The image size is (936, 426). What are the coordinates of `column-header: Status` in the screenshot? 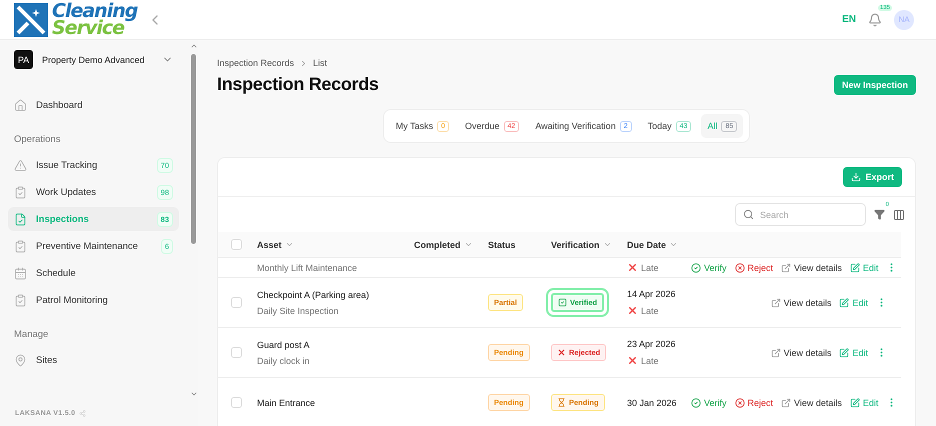 It's located at (502, 245).